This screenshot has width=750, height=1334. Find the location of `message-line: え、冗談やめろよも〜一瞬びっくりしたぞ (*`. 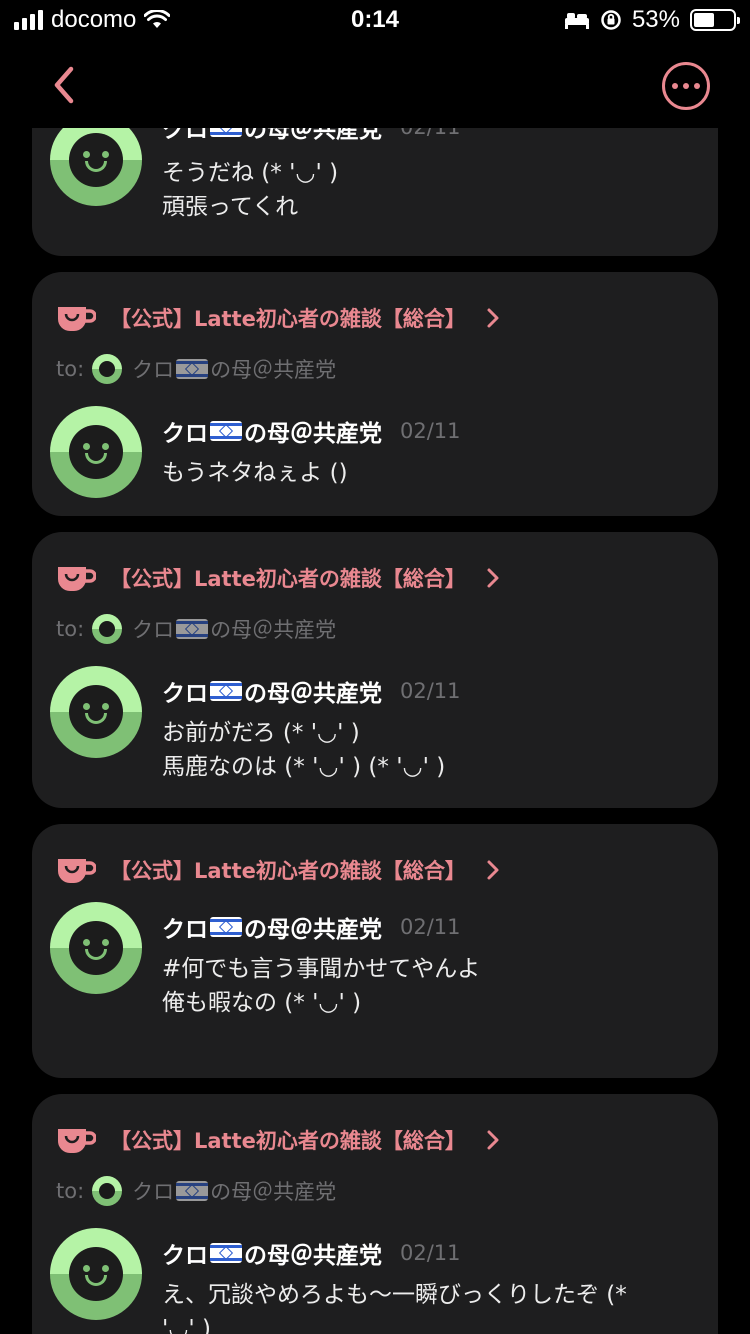

message-line: え、冗談やめろよも〜一瞬びっくりしたぞ (* is located at coordinates (394, 1295).